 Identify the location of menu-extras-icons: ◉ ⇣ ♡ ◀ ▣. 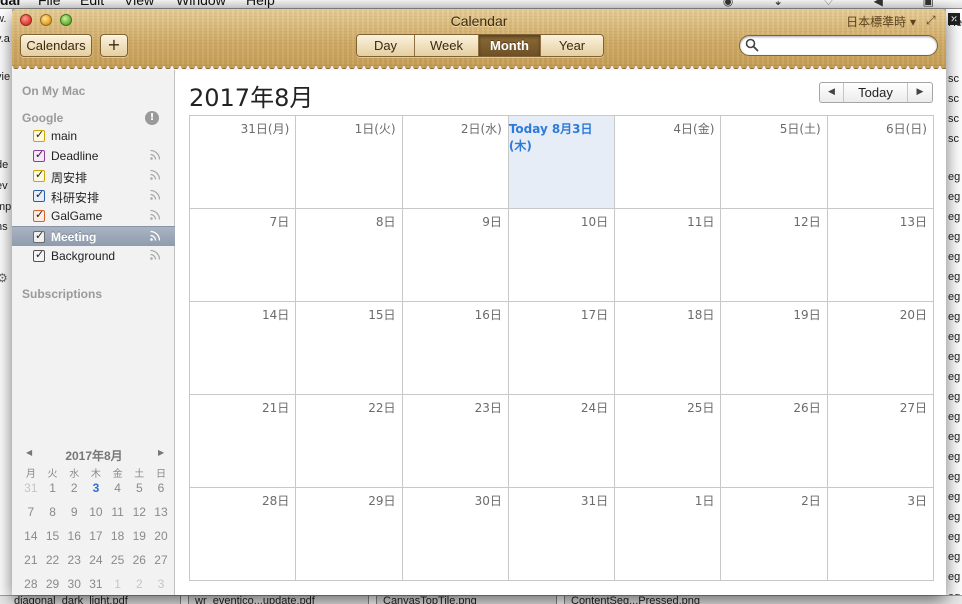
(837, 4).